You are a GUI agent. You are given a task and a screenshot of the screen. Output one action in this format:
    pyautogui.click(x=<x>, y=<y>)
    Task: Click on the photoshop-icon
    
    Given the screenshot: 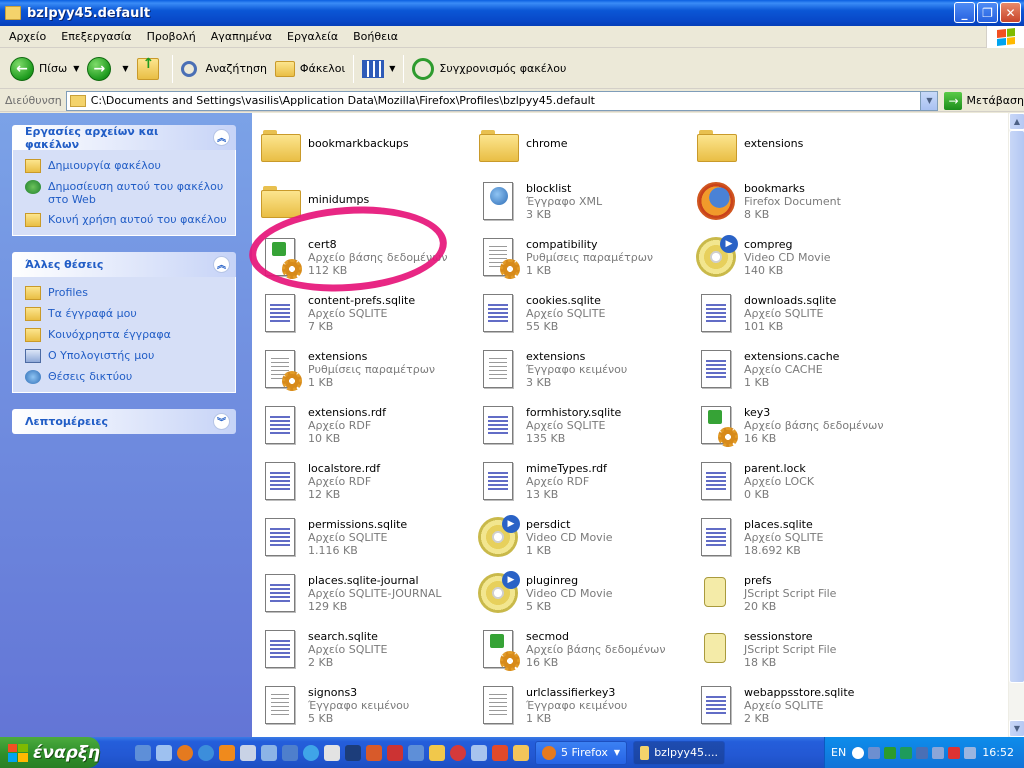 What is the action you would take?
    pyautogui.click(x=353, y=752)
    